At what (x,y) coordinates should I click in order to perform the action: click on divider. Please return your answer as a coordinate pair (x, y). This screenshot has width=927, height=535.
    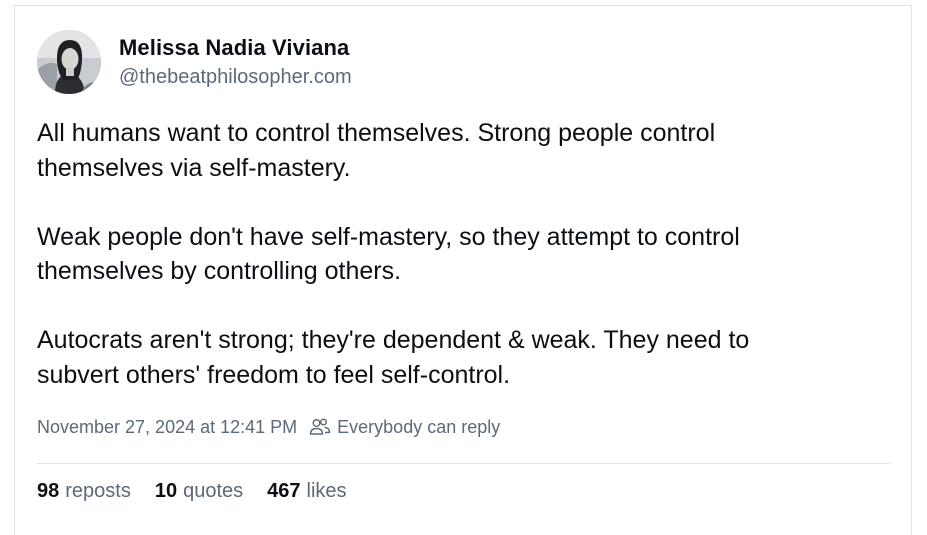
    Looking at the image, I should click on (463, 463).